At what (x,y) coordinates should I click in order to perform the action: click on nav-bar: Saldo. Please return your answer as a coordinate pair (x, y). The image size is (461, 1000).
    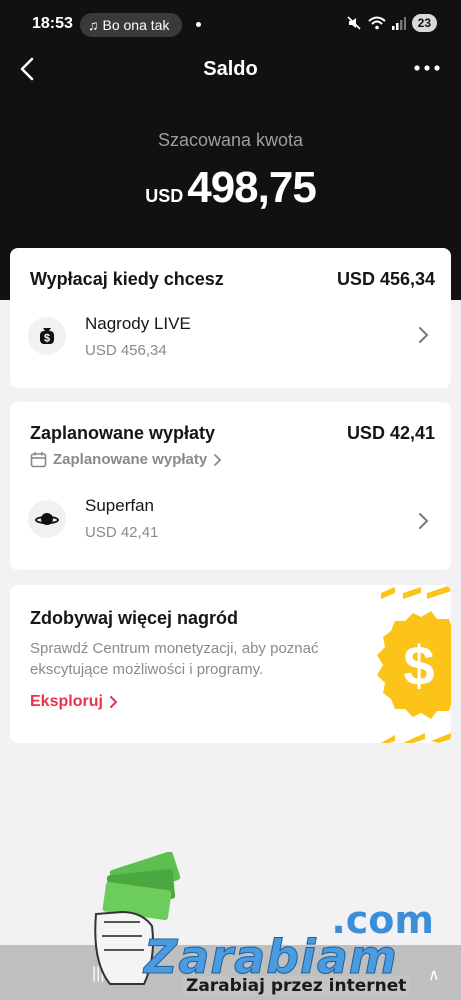
    Looking at the image, I should click on (230, 69).